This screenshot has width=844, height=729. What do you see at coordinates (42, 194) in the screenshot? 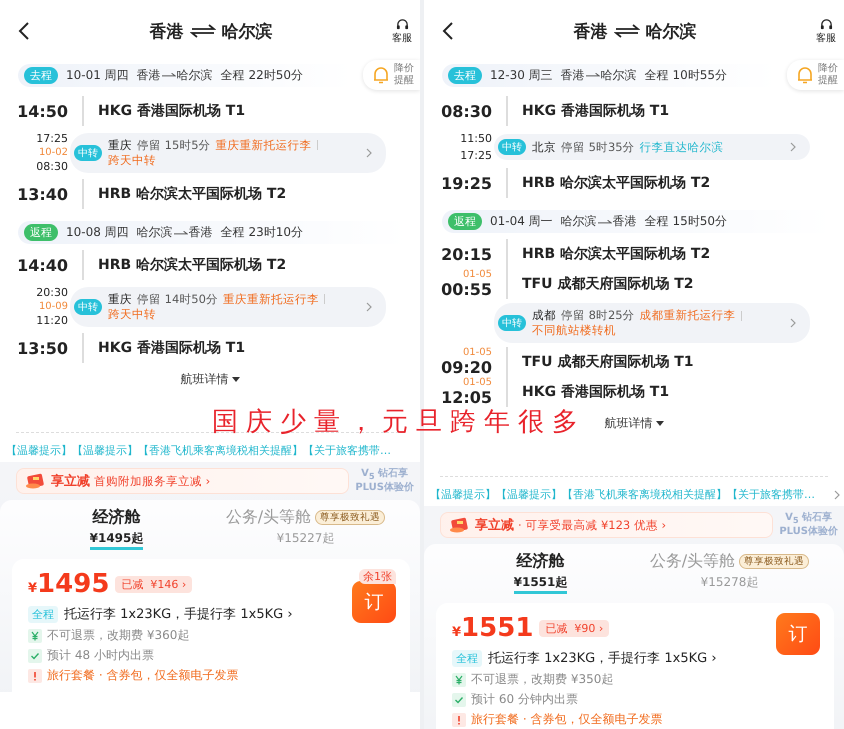
I see `flight-time: 13:40` at bounding box center [42, 194].